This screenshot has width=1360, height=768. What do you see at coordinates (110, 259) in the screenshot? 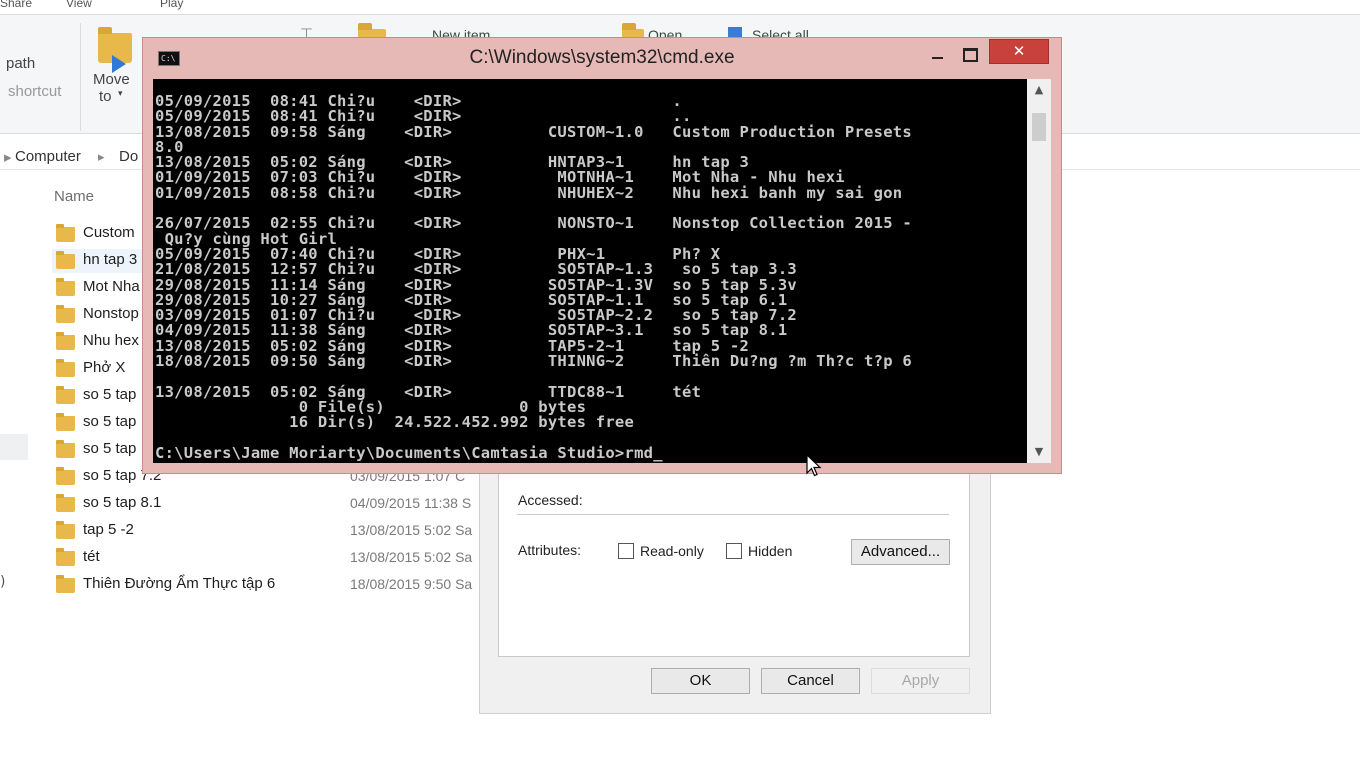
I see `file-name: hn tap 3` at bounding box center [110, 259].